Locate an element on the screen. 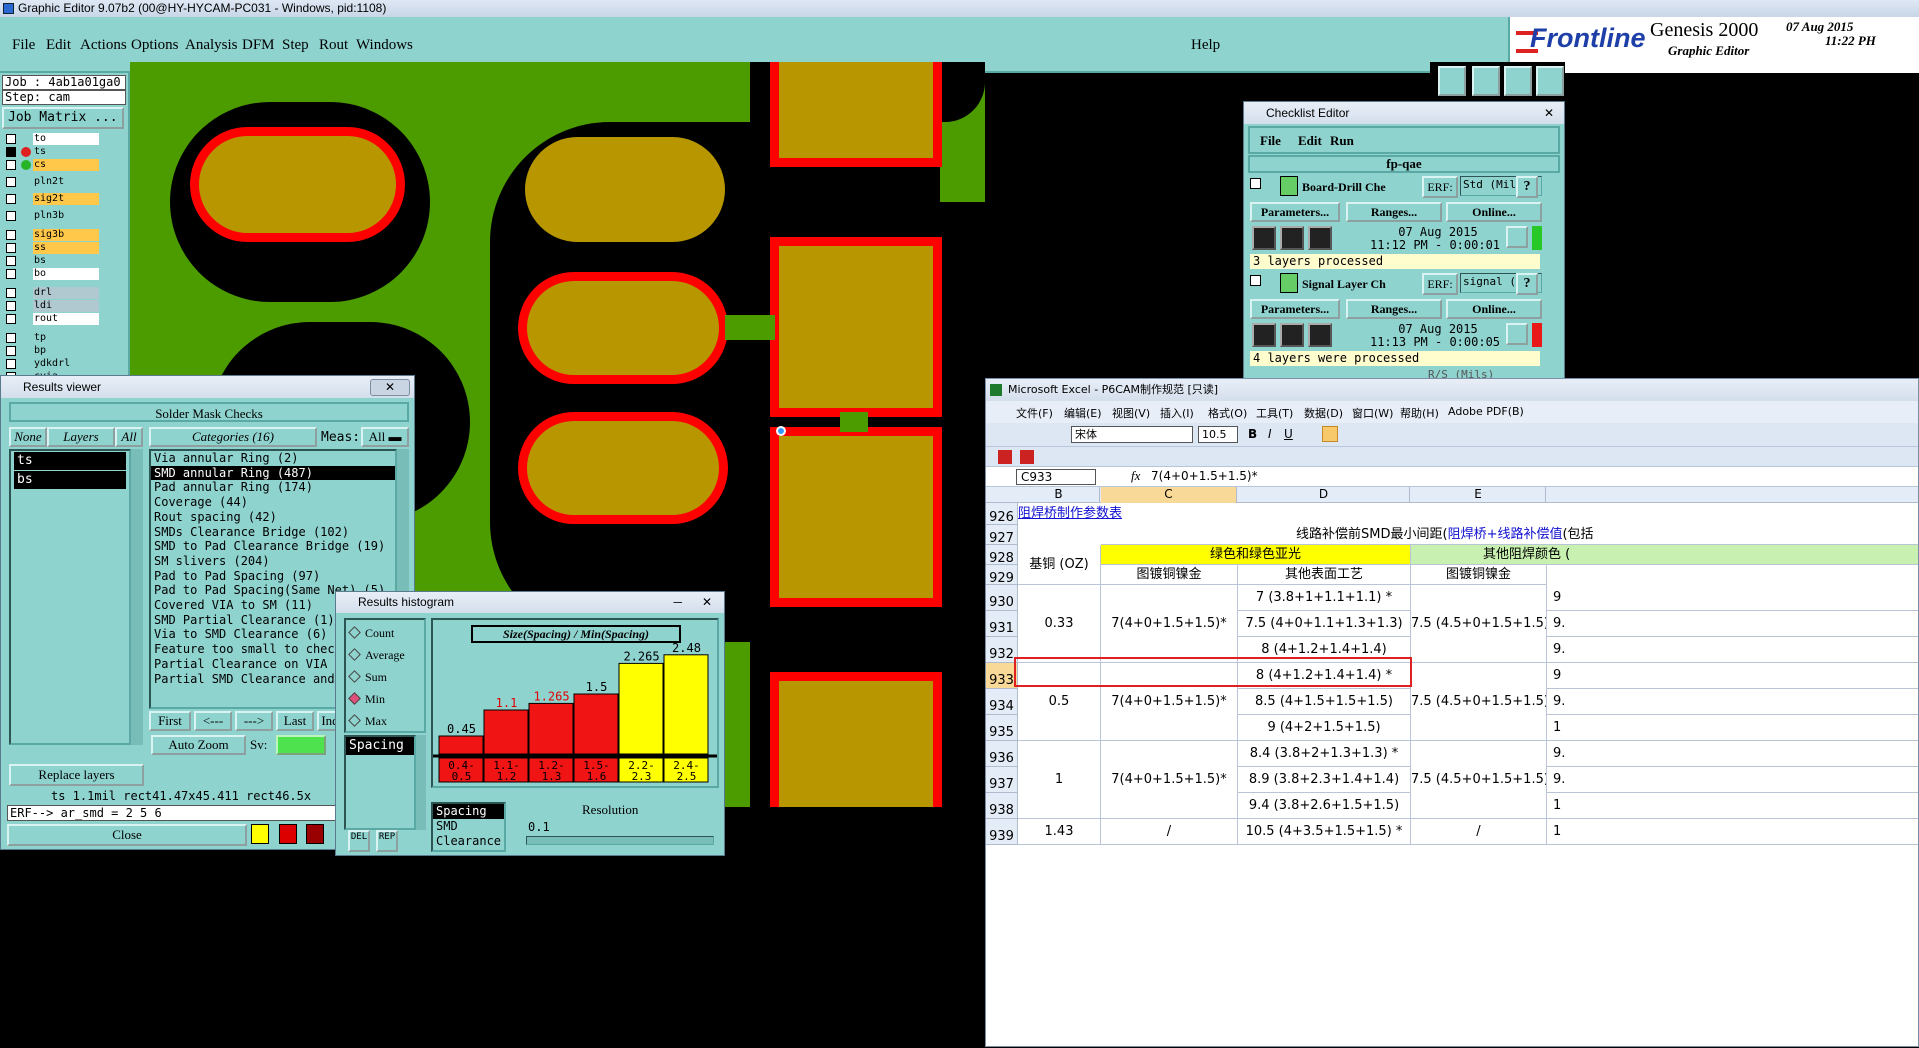  pdf-icon is located at coordinates (1005, 457).